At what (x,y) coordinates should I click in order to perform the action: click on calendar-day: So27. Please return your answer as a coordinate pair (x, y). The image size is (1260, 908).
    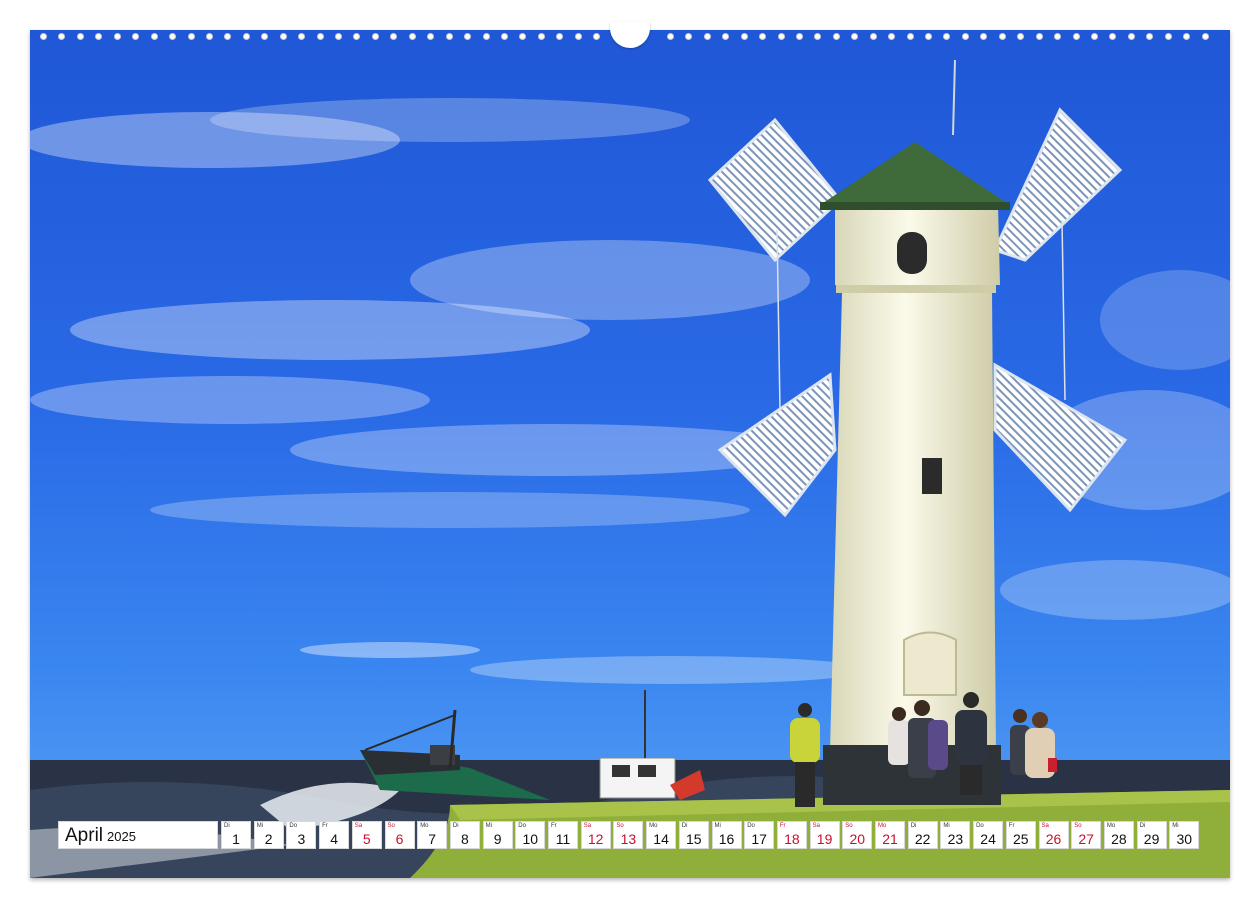
    Looking at the image, I should click on (1086, 835).